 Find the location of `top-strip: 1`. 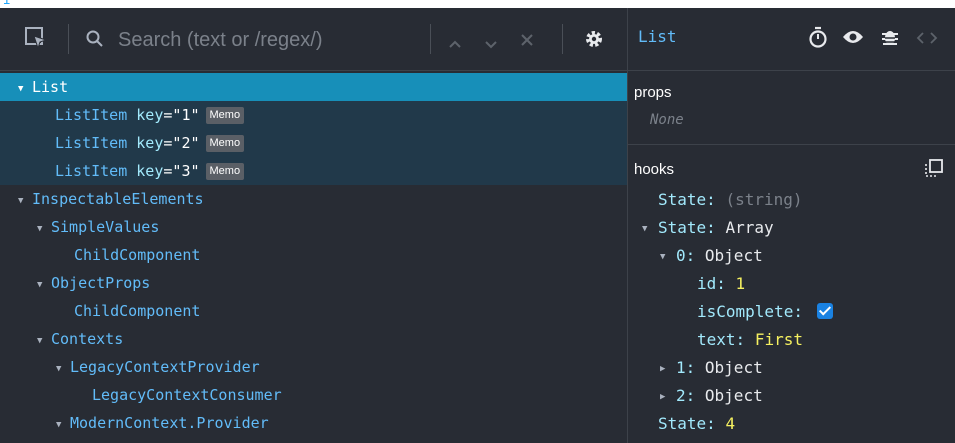

top-strip: 1 is located at coordinates (477, 4).